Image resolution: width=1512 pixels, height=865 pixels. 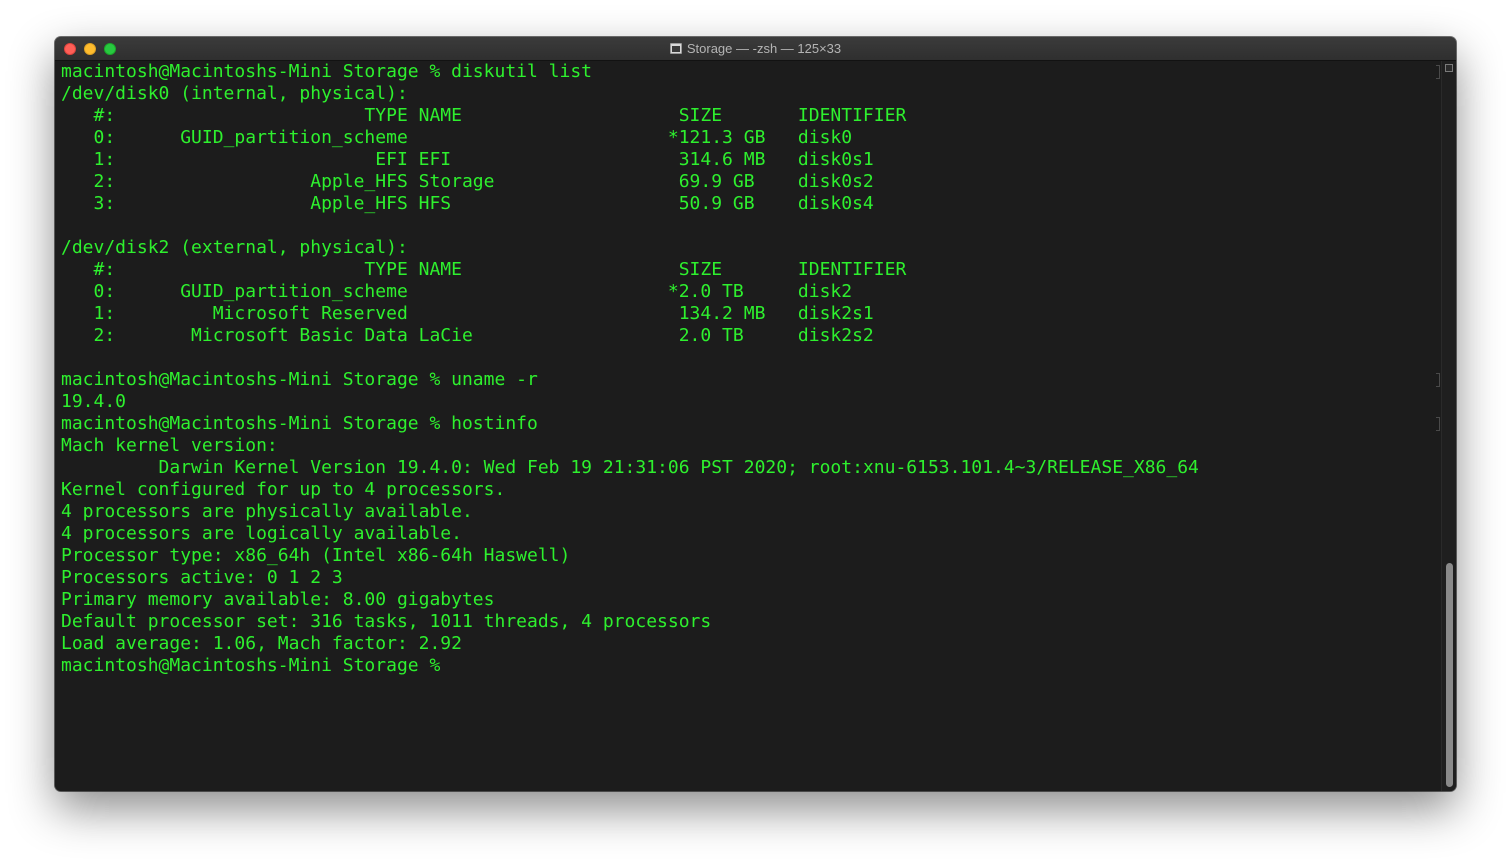 What do you see at coordinates (278, 599) in the screenshot?
I see `terminal-line: Primary memory available: 8.00 gigabytes` at bounding box center [278, 599].